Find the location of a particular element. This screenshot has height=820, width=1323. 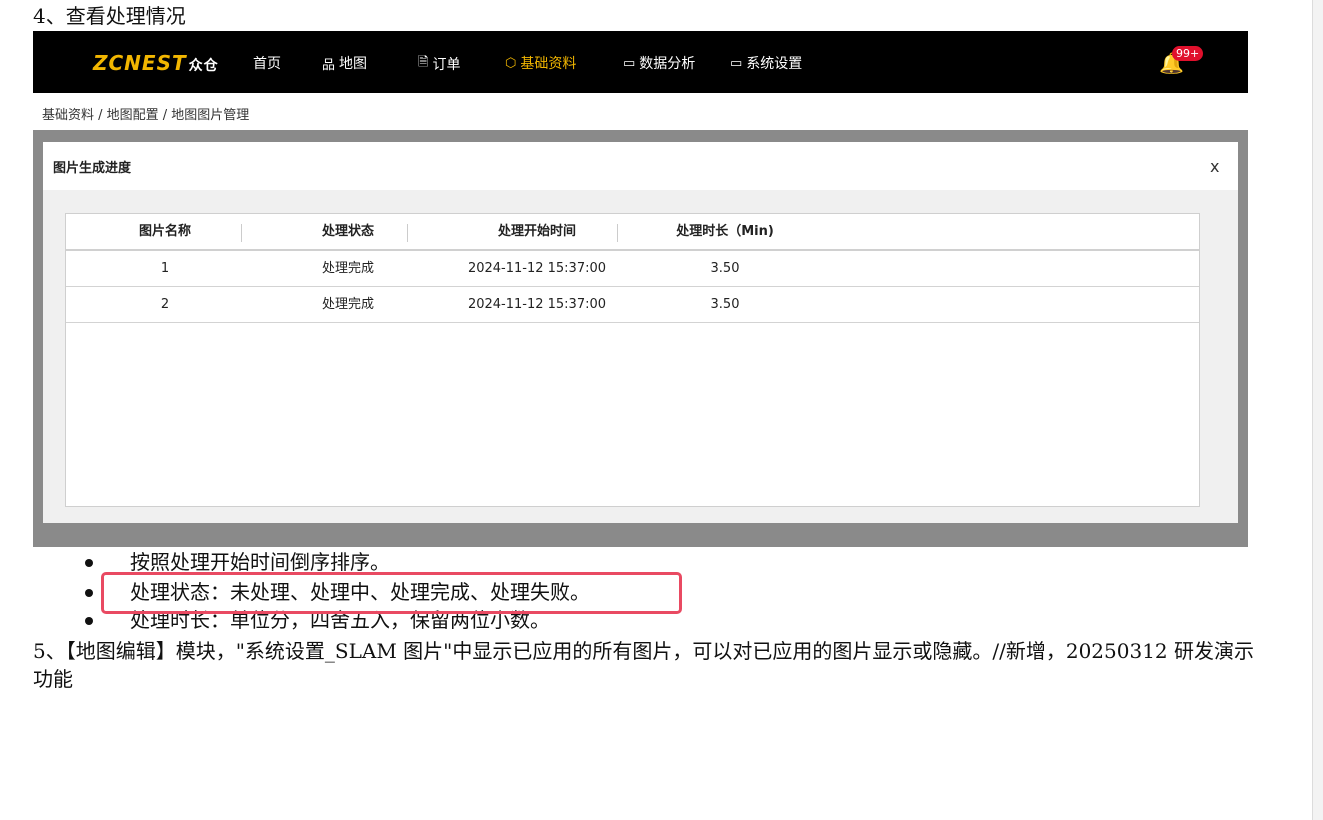

scrollbar-track is located at coordinates (1317, 410).